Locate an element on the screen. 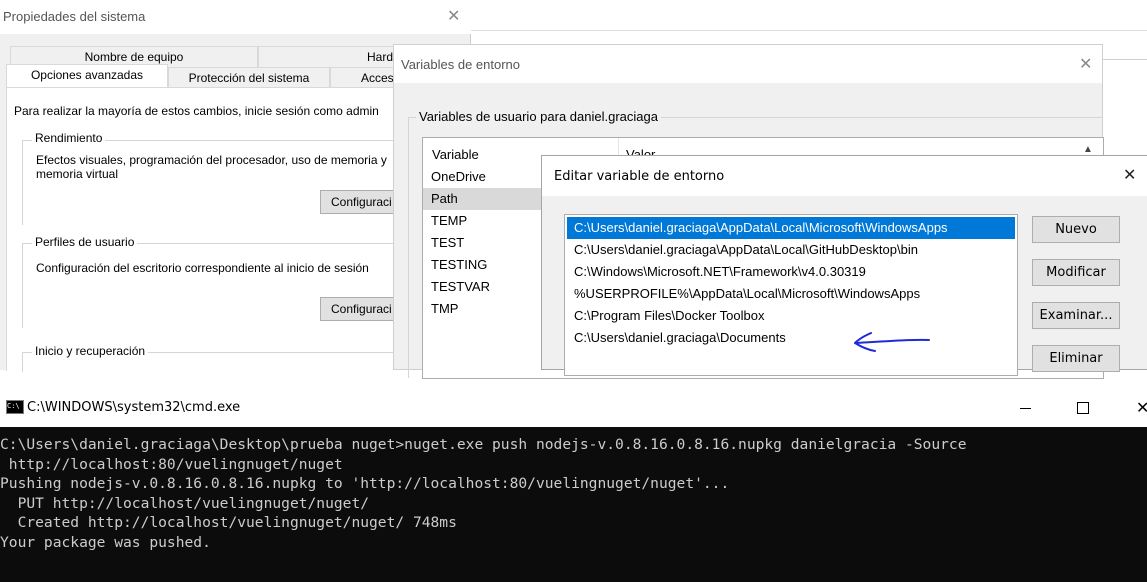  arrow-annotation is located at coordinates (892, 342).